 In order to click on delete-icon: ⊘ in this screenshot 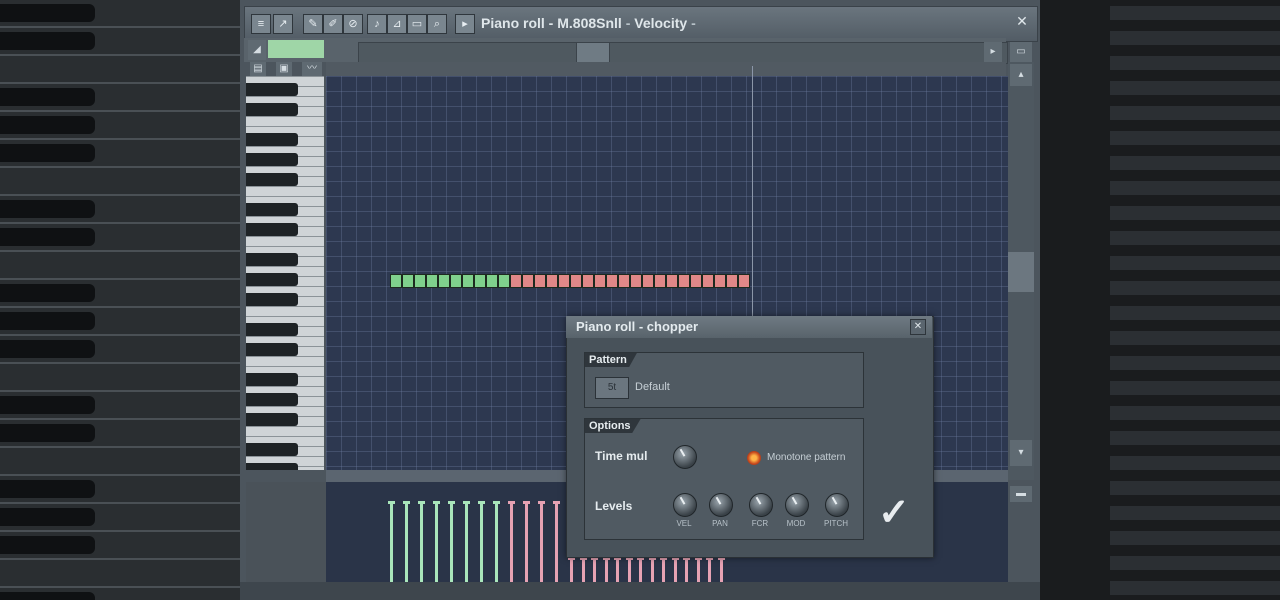, I will do `click(353, 24)`.